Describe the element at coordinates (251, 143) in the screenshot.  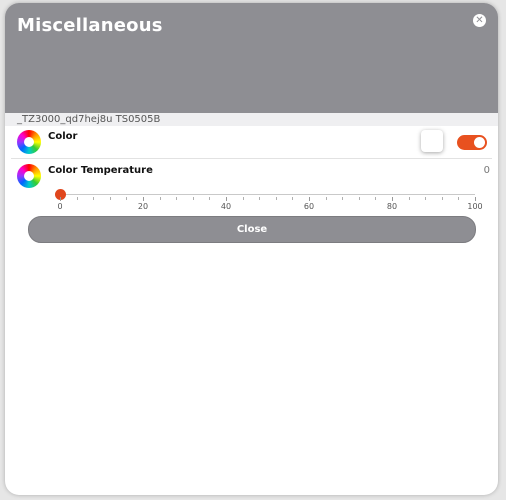
I see `color-row: Color` at that location.